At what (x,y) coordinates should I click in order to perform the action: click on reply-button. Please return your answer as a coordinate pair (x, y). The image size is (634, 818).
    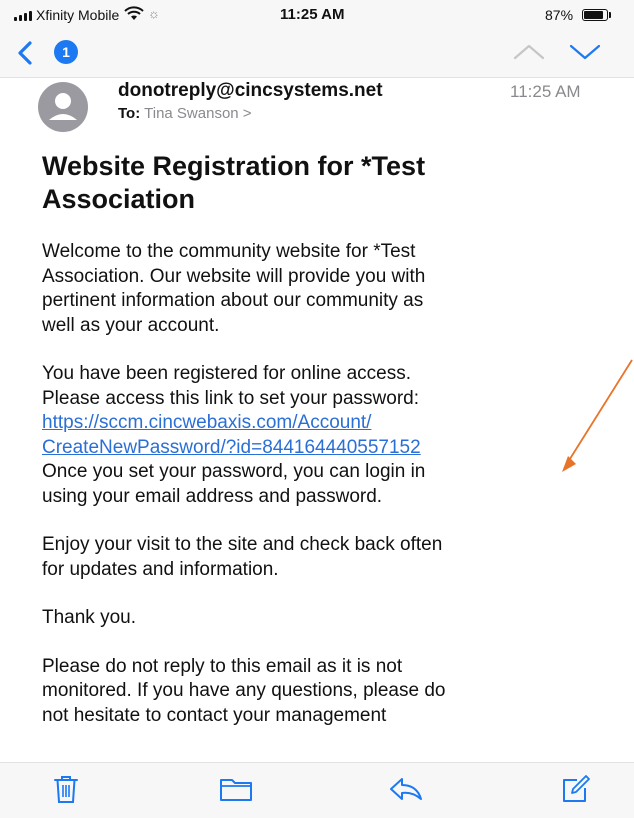
    Looking at the image, I should click on (406, 789).